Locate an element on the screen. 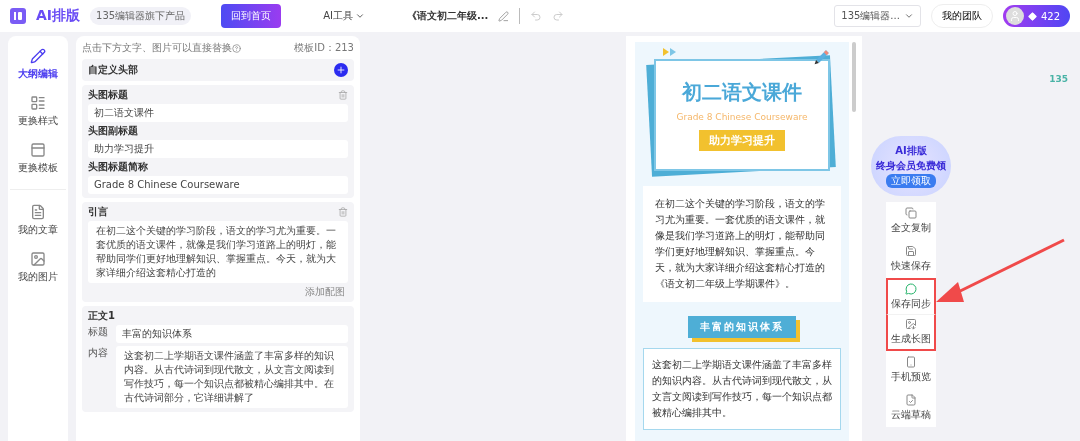  intro-paragraph: 在初二这个关键的学习阶段，语文的学习尤为重要。一套优质的语文课件，就像是我们学习道路上的明灯，能帮助同学们更好地理解知识、掌握重点。今天，就为大家详细介绍这套精心打造的《语文初二年级上学期课件》。 is located at coordinates (742, 244).